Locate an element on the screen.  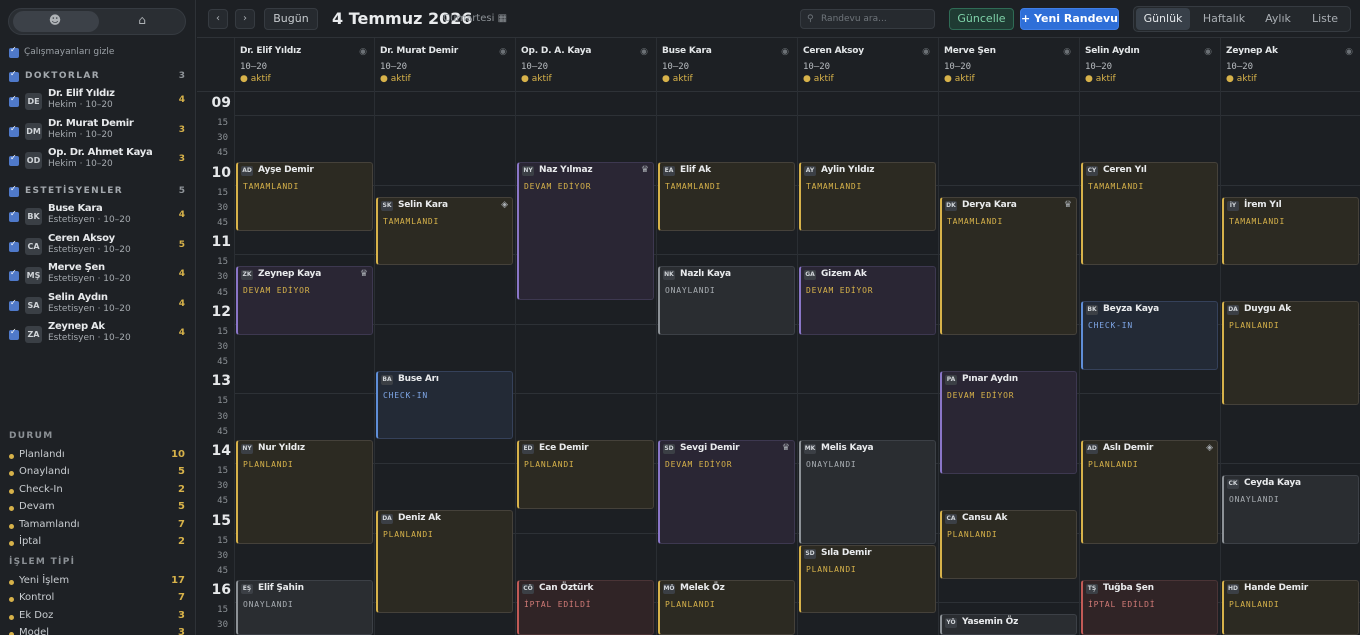
appointment-card: CÖ Can Öztürk İPTAL EDİLDİ is located at coordinates (585, 607).